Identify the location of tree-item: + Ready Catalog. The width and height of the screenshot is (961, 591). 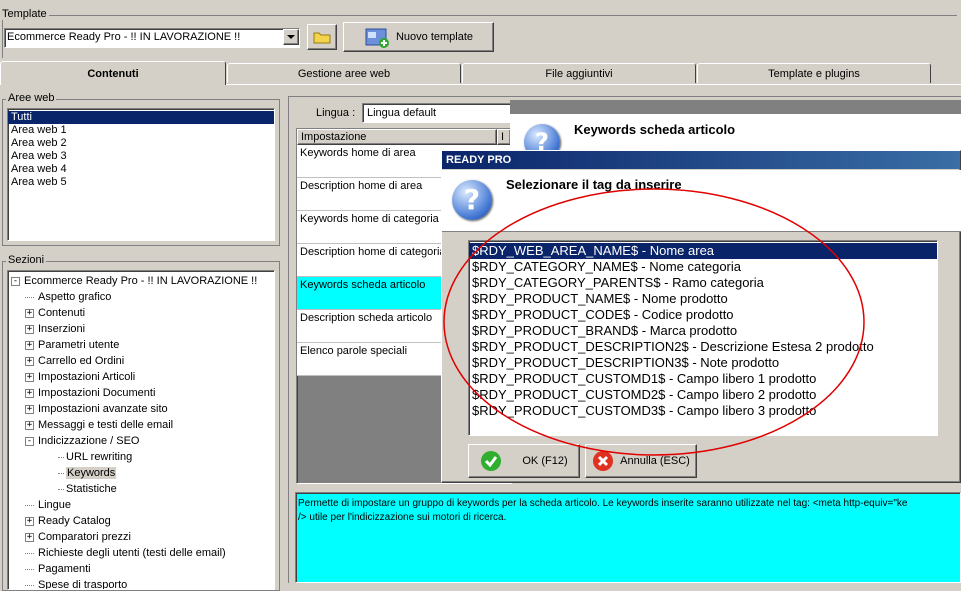
(68, 521).